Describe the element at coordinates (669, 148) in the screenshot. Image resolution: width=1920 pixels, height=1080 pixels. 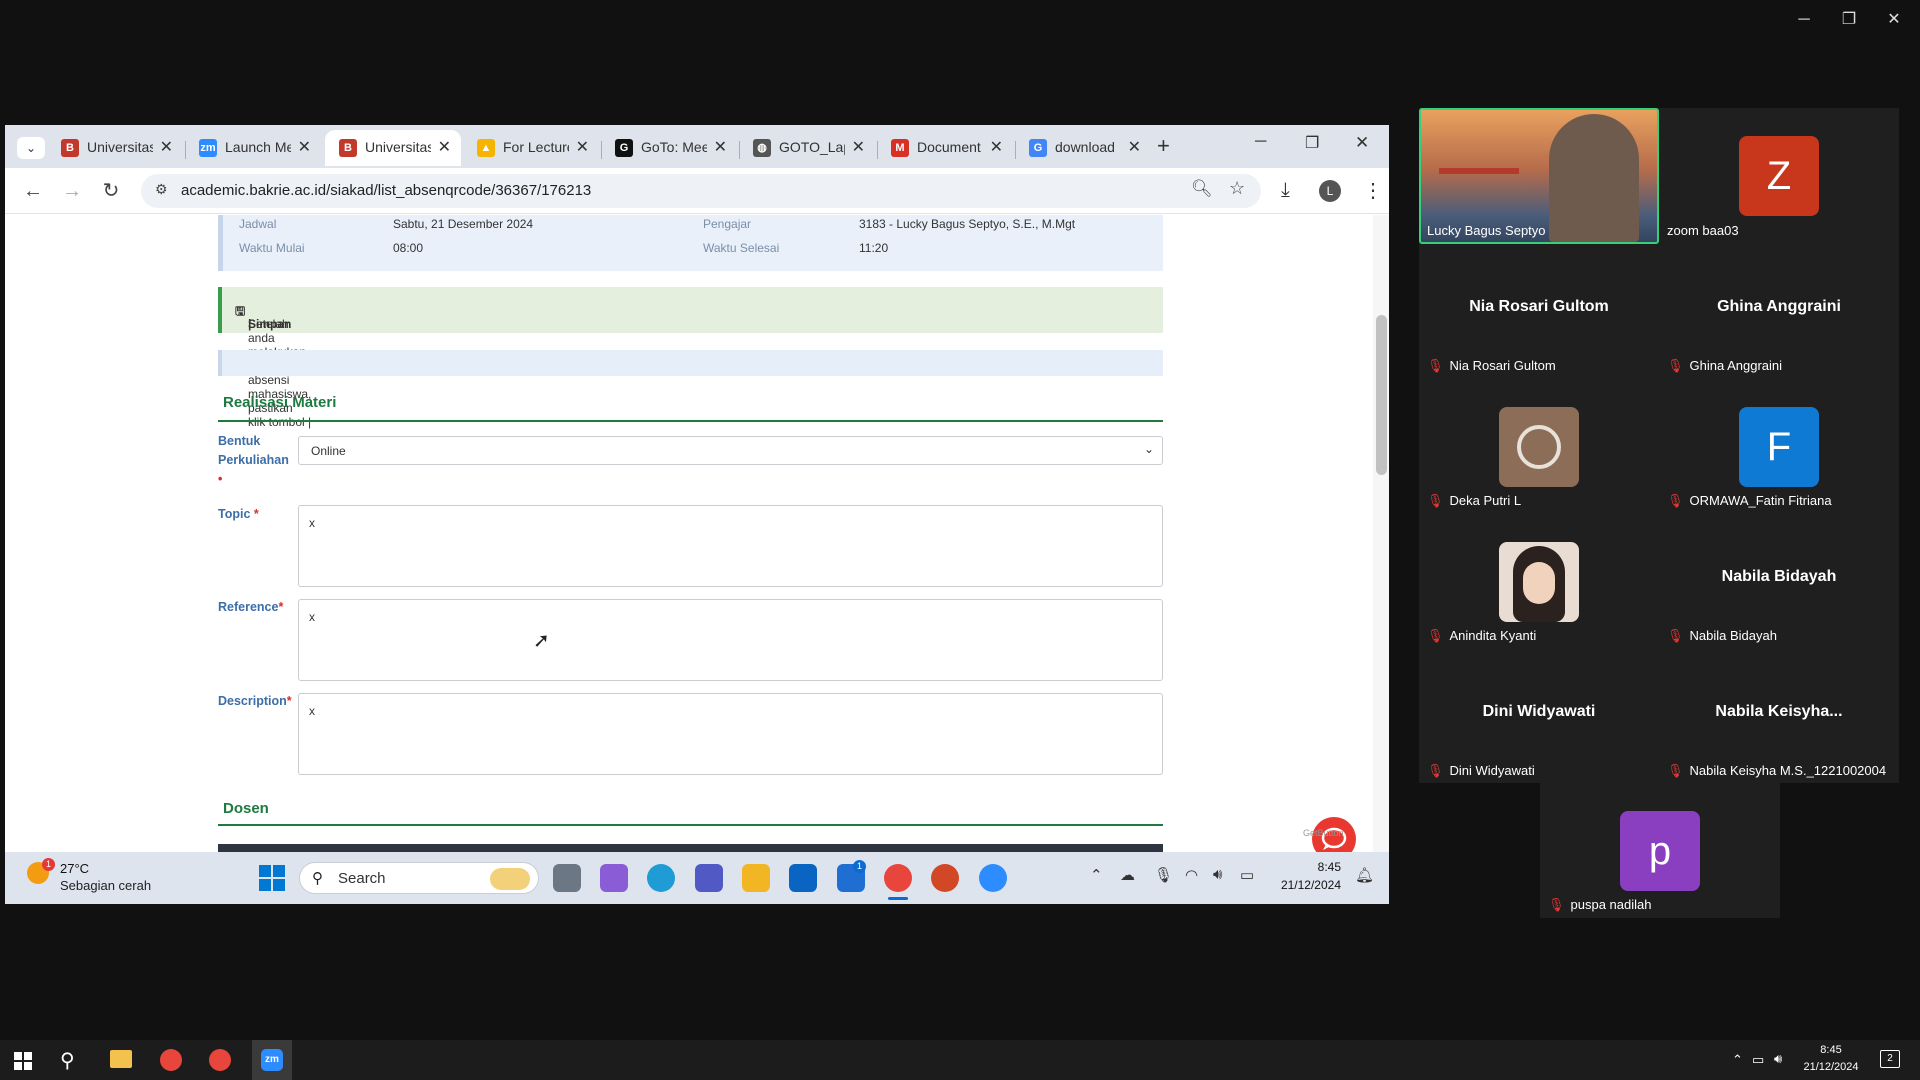
I see `tab-goto-meeting: G GoTo: Meeting ✕` at that location.